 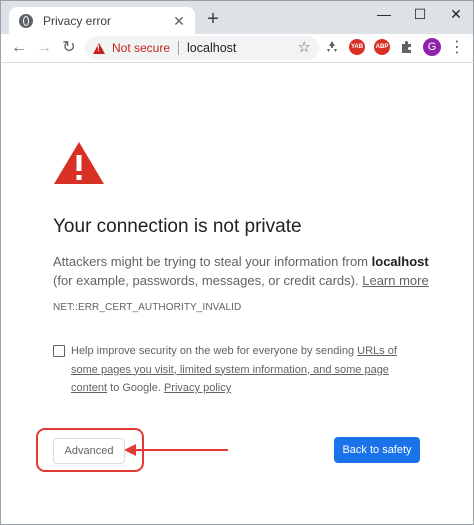 What do you see at coordinates (135, 388) in the screenshot?
I see `help-text-continued: to Google.` at bounding box center [135, 388].